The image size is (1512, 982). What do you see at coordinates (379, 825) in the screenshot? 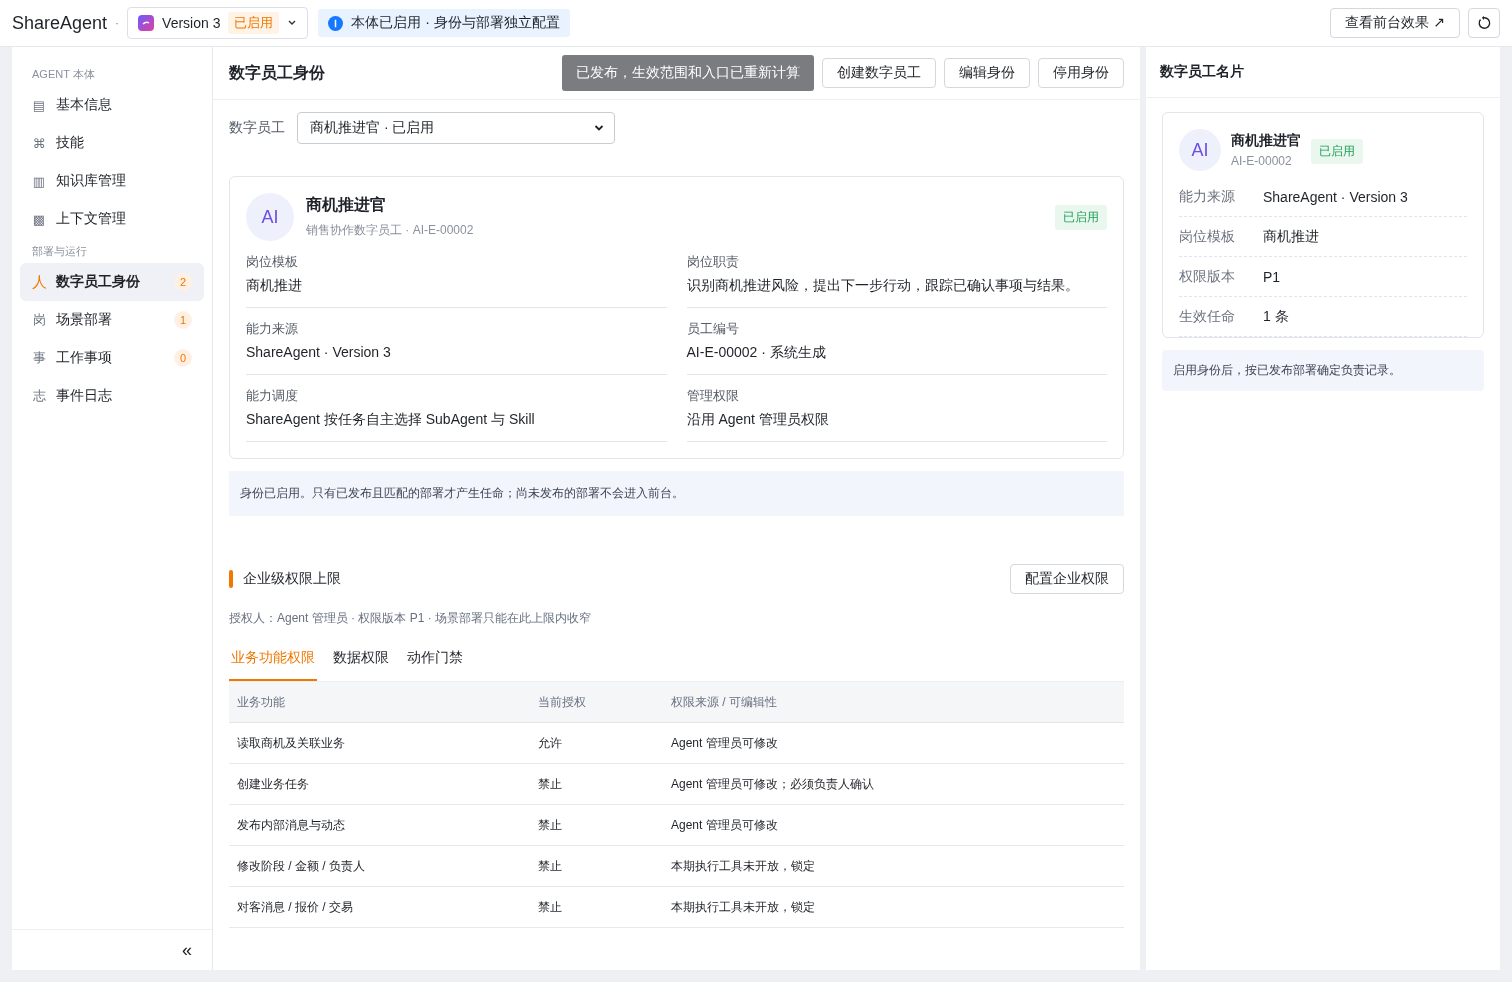
I see `table-cell: 发布内部消息与动态` at bounding box center [379, 825].